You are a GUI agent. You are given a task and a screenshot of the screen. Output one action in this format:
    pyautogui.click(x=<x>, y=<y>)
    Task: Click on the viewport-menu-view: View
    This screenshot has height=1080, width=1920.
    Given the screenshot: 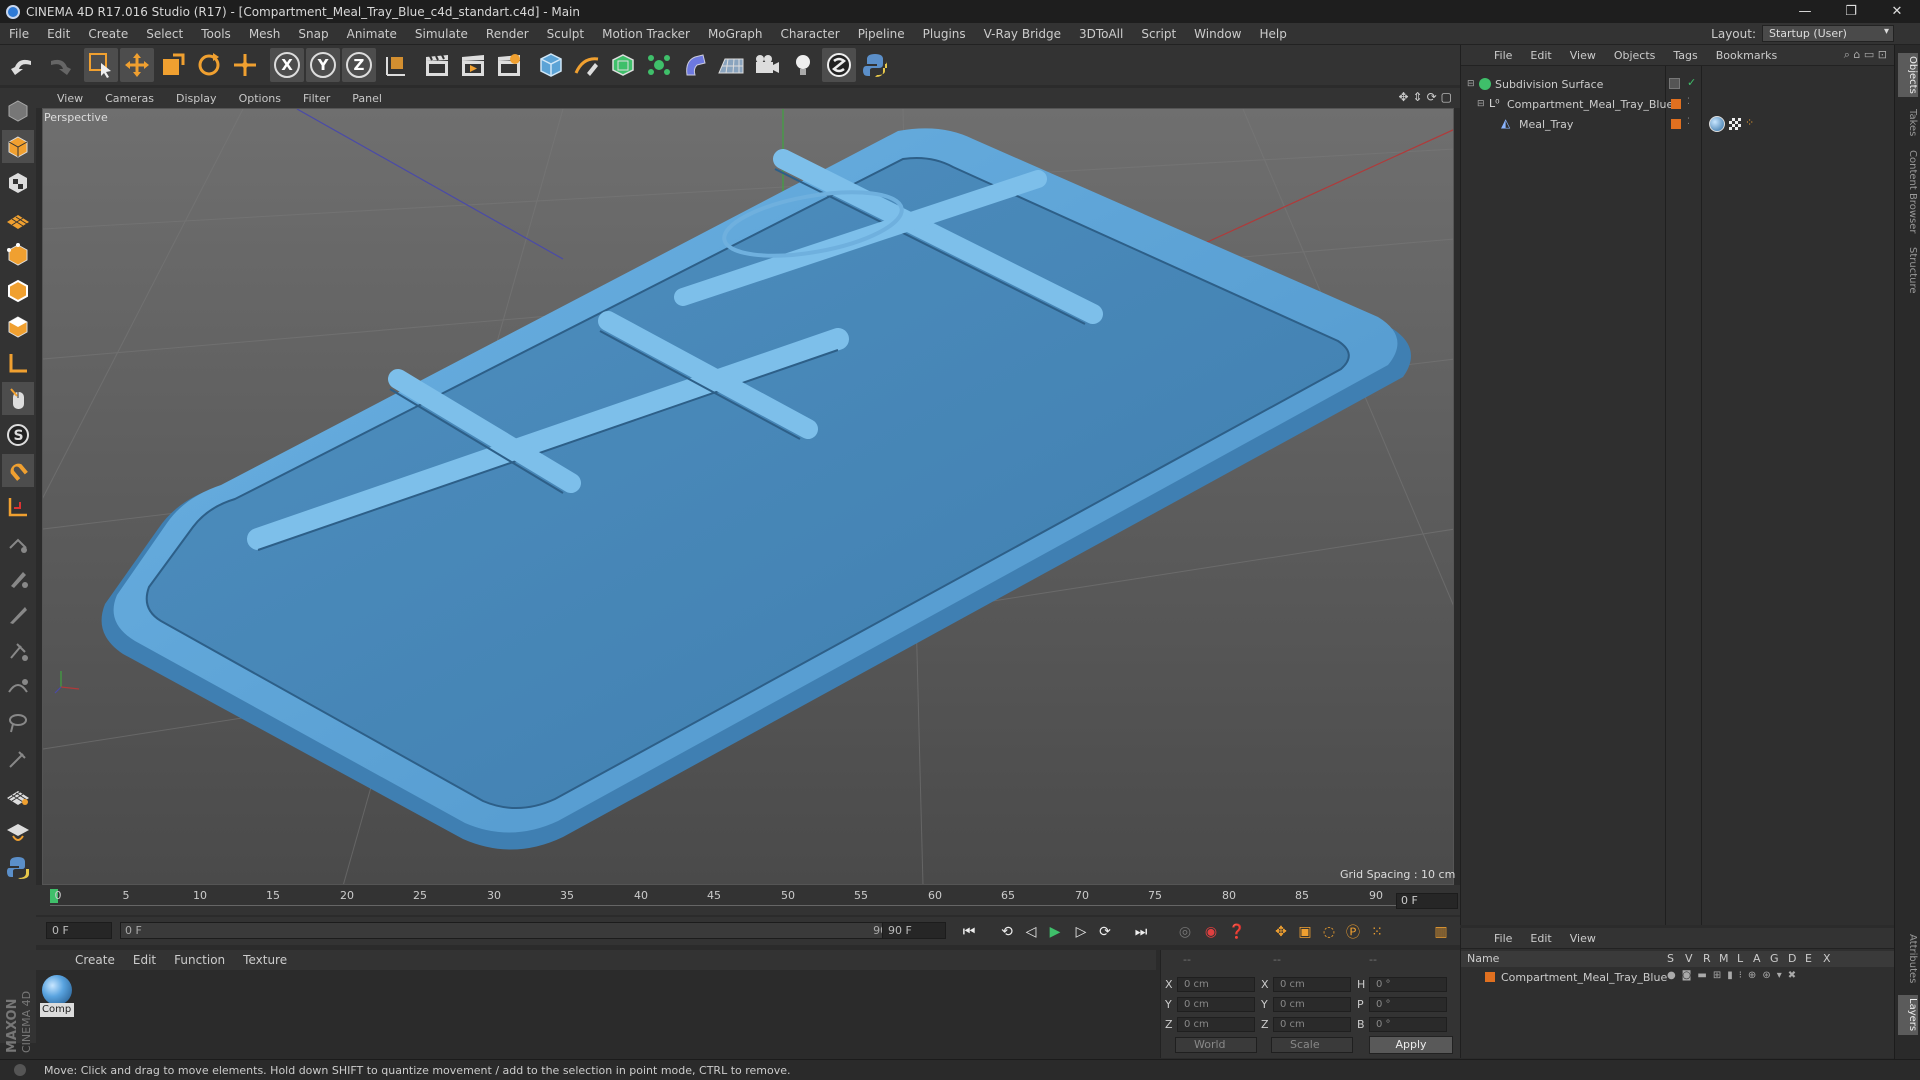 What is the action you would take?
    pyautogui.click(x=70, y=98)
    